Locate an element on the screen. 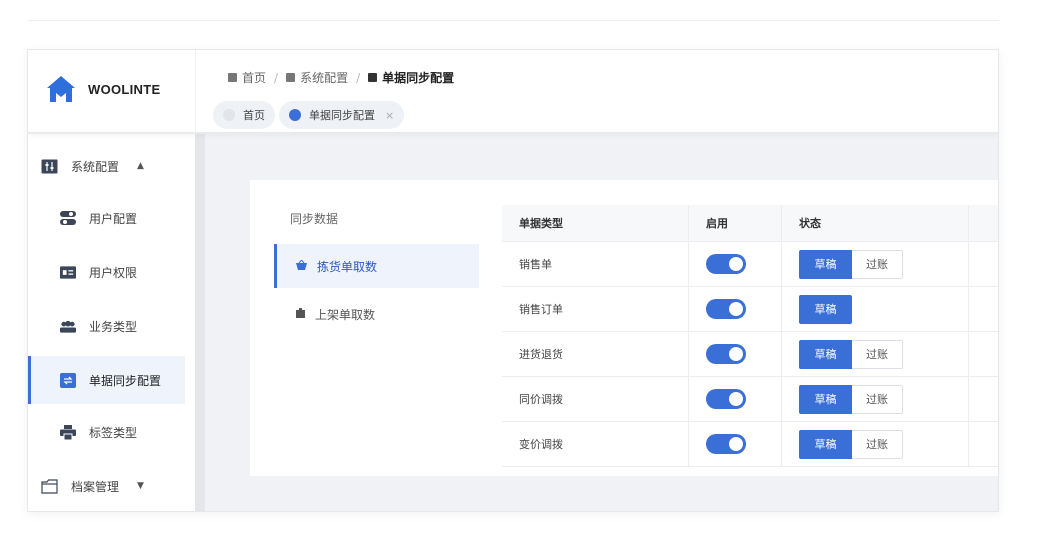 The width and height of the screenshot is (1050, 553). sidebar-item-doc-sync-config: 单据同步配置 is located at coordinates (106, 380).